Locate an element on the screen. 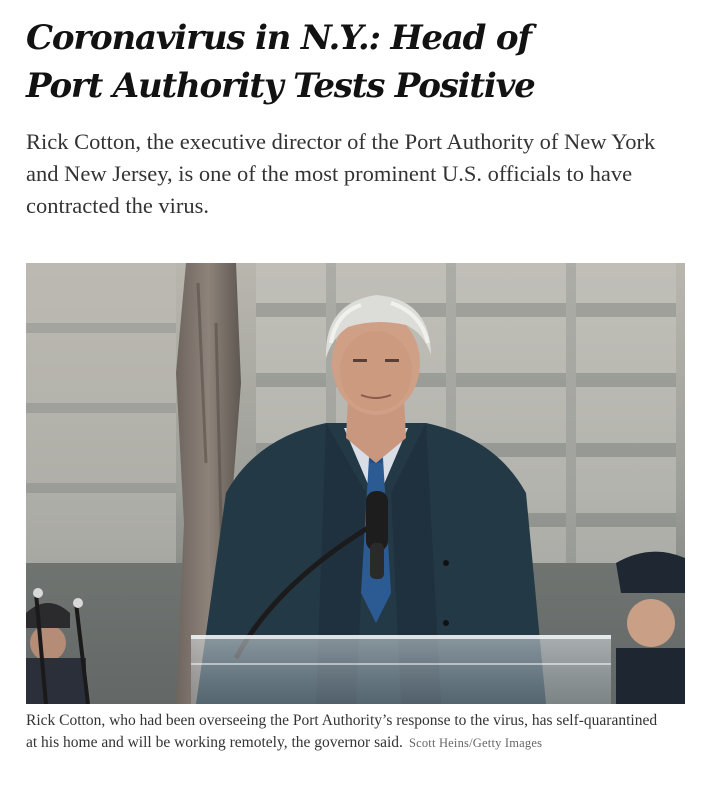 The image size is (722, 796). headline-line-2: Port Authority Tests Positive is located at coordinates (281, 86).